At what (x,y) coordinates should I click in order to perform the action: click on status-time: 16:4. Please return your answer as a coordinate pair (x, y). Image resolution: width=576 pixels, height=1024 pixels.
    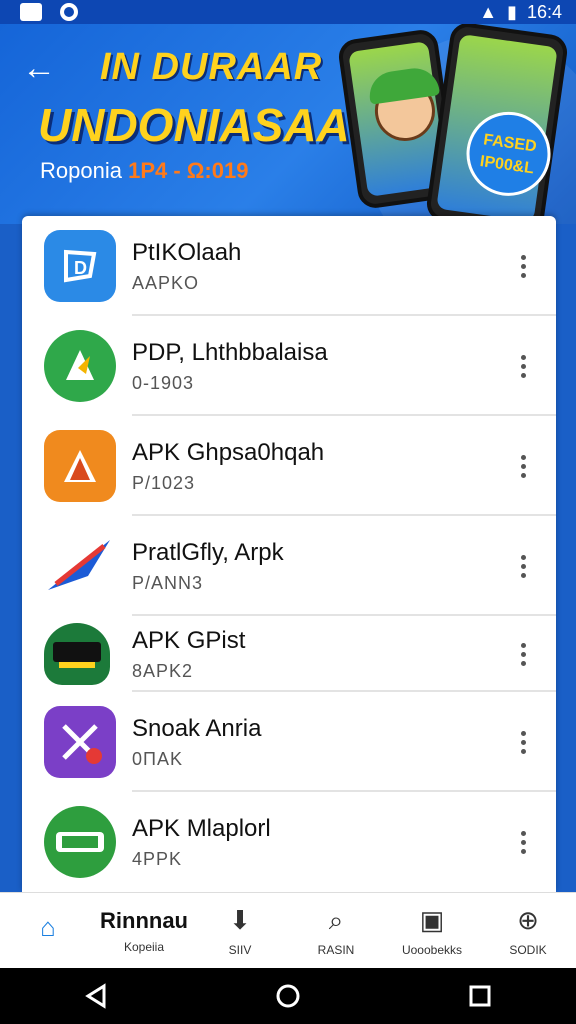
    Looking at the image, I should click on (544, 11).